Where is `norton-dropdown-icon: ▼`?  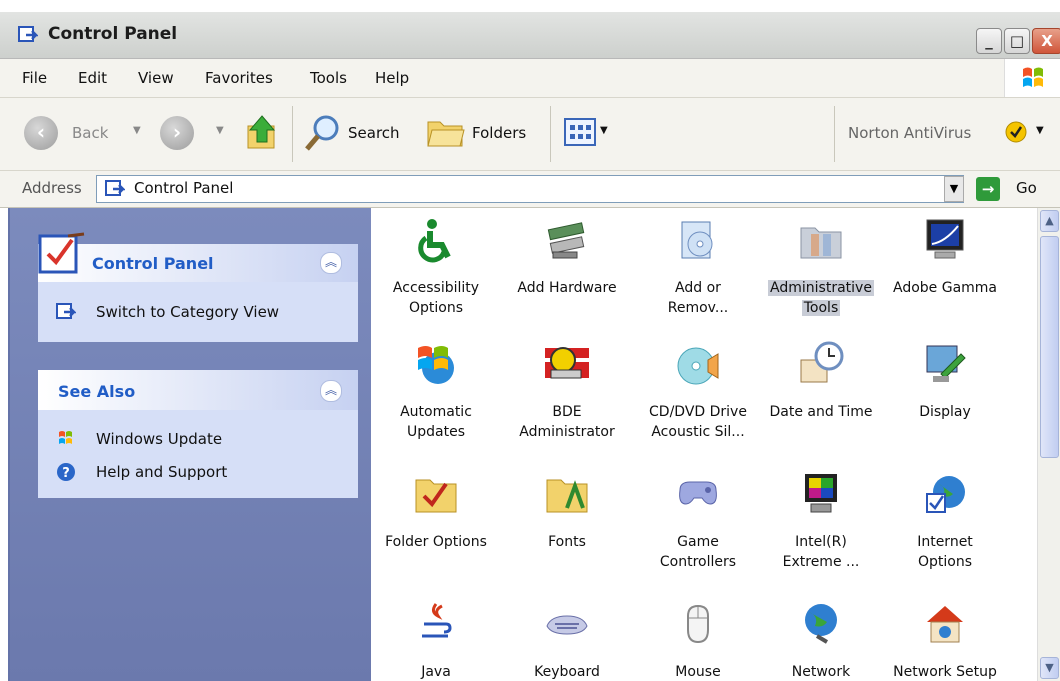 norton-dropdown-icon: ▼ is located at coordinates (1040, 130).